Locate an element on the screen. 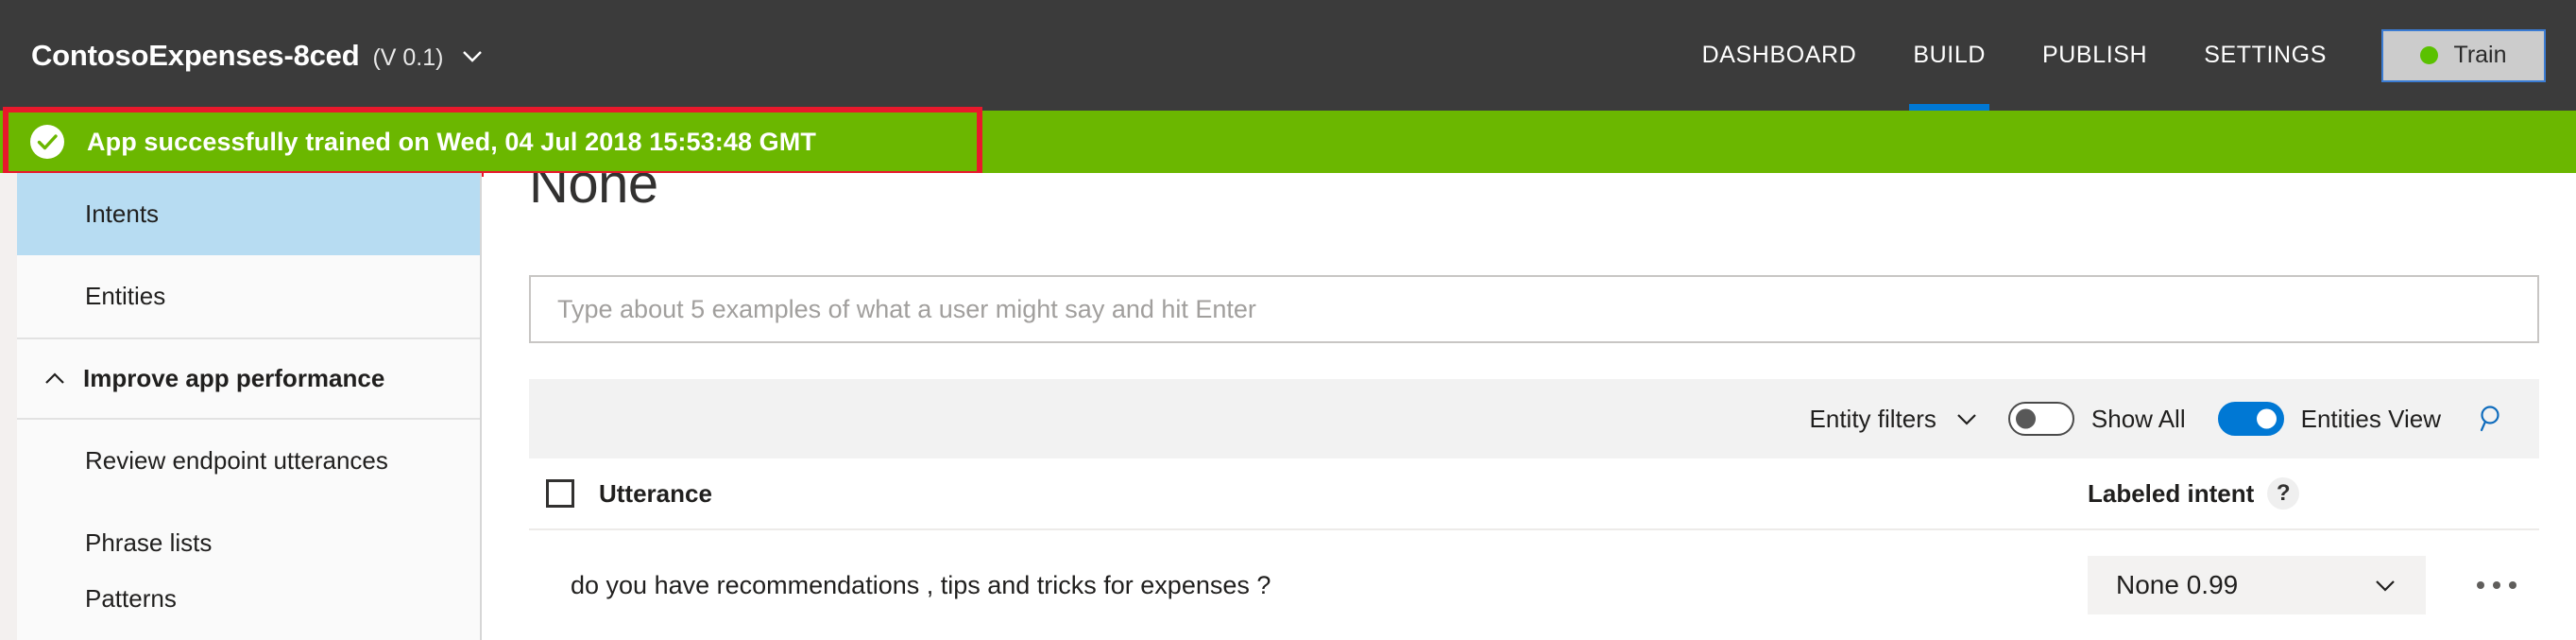 The width and height of the screenshot is (2576, 640). nav-tab-build-label: BUILD is located at coordinates (1950, 55).